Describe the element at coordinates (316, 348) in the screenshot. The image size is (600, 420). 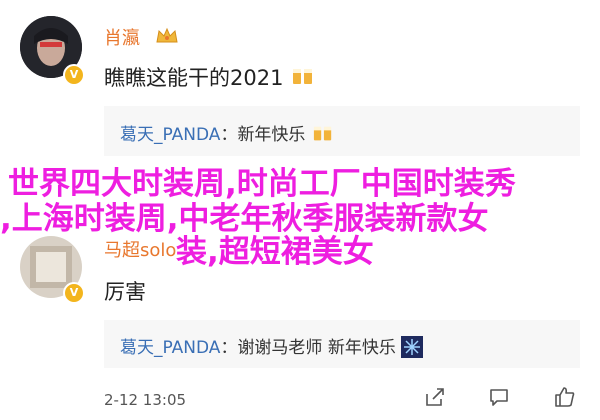
I see `reply-text: 谢谢马老师 新年快乐` at that location.